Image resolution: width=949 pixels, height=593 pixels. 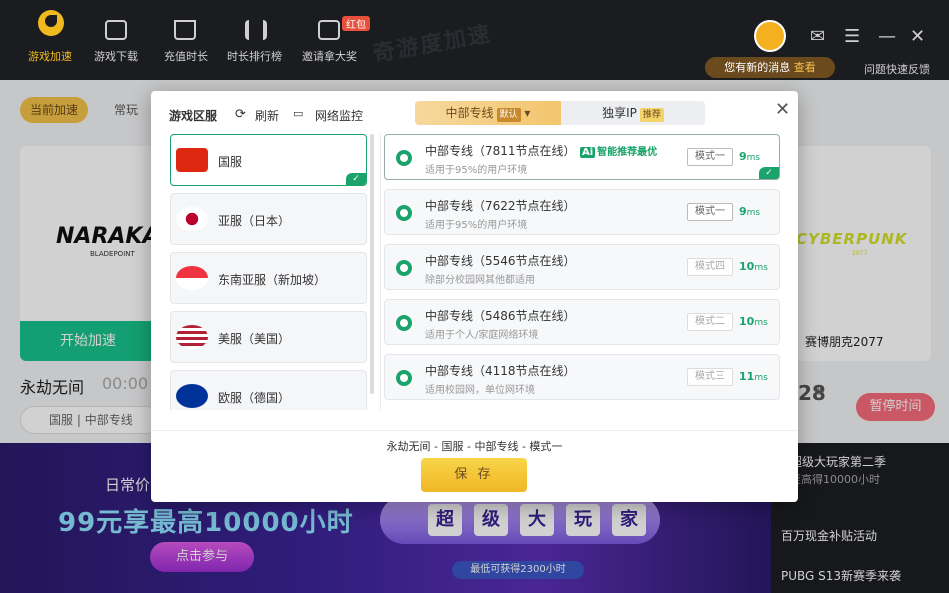 I want to click on region-item: 东南亚服（新加坡）, so click(x=268, y=278).